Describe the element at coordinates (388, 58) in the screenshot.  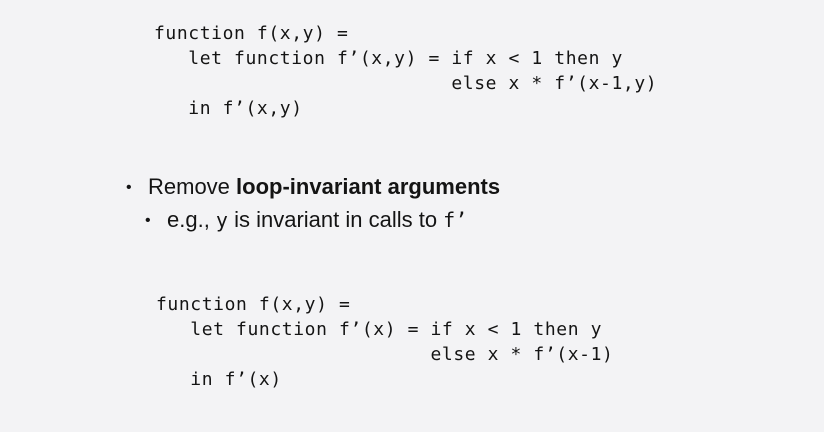
I see `code-line: let function f’(x,y) = if x < 1 then y` at that location.